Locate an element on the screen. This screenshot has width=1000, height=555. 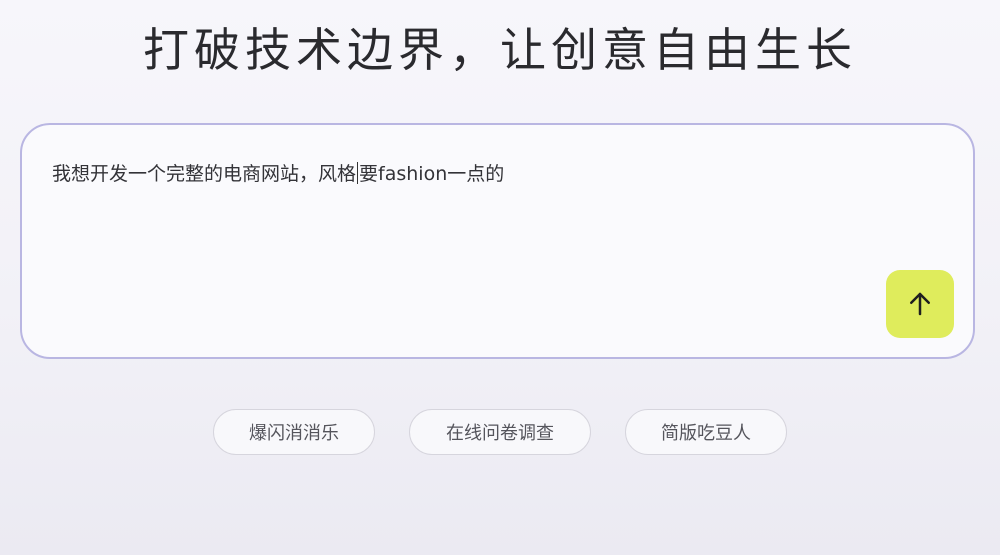
send-button is located at coordinates (920, 304).